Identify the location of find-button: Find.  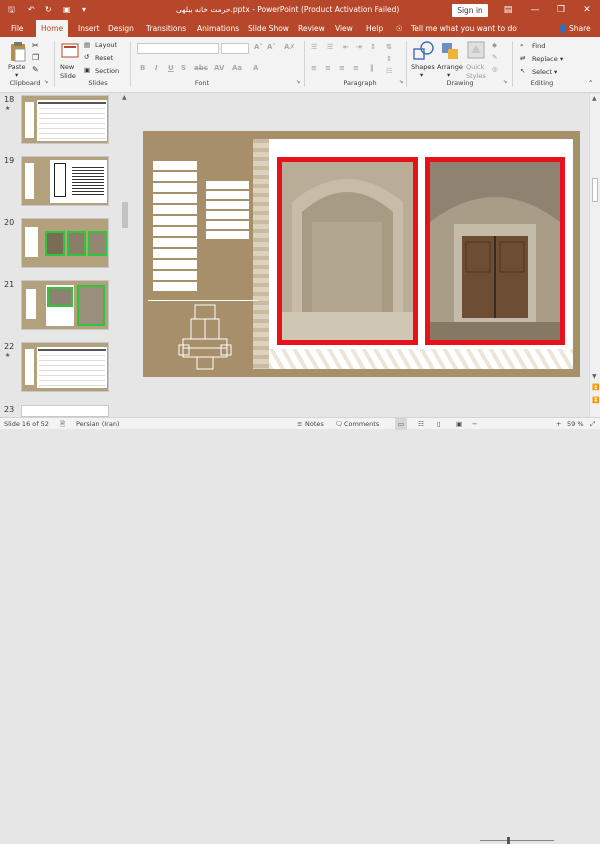
(538, 46).